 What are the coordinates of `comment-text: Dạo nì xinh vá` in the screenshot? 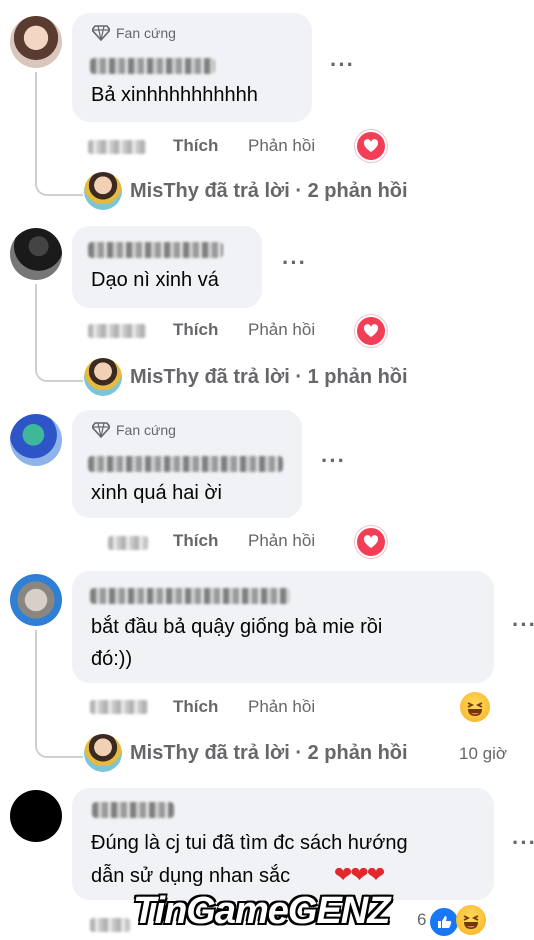 It's located at (155, 280).